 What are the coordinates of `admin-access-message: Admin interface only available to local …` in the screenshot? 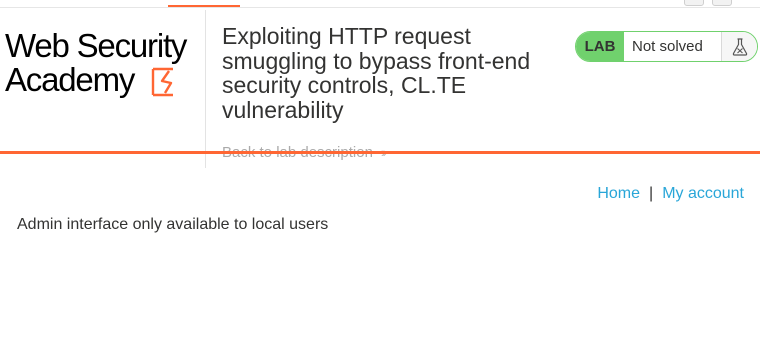 It's located at (173, 224).